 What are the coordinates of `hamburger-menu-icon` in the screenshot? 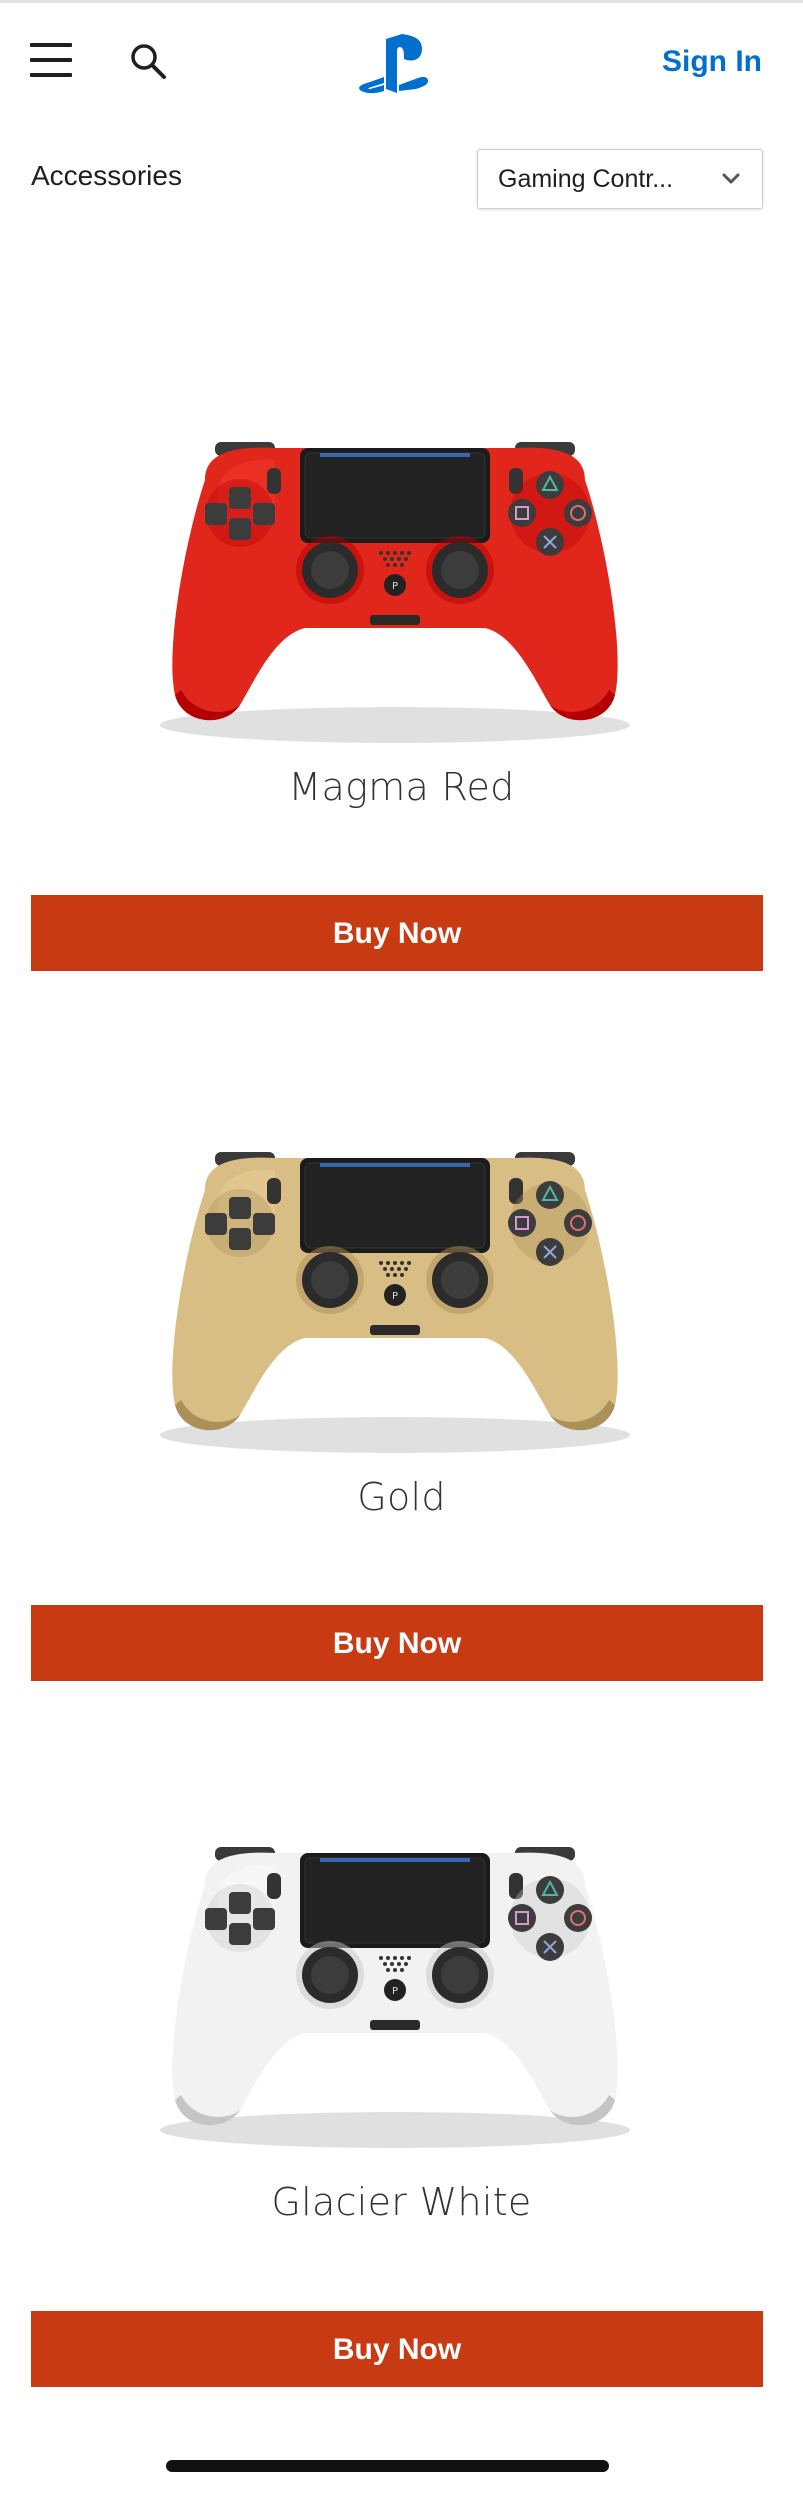 It's located at (51, 60).